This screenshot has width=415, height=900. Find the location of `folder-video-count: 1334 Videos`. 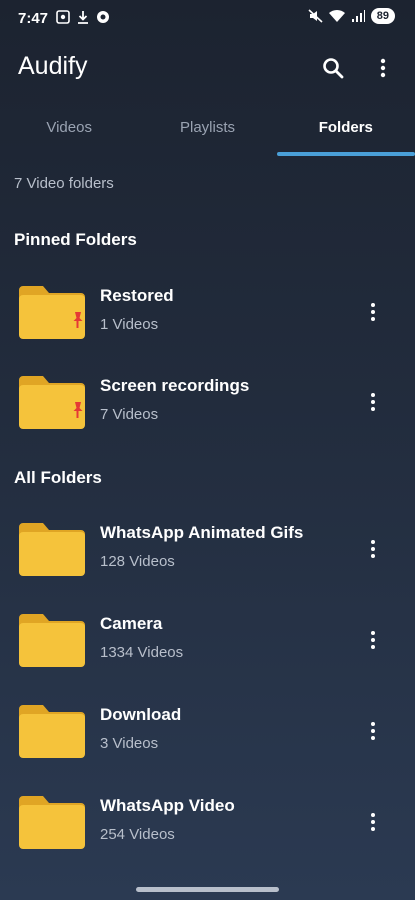

folder-video-count: 1334 Videos is located at coordinates (142, 652).